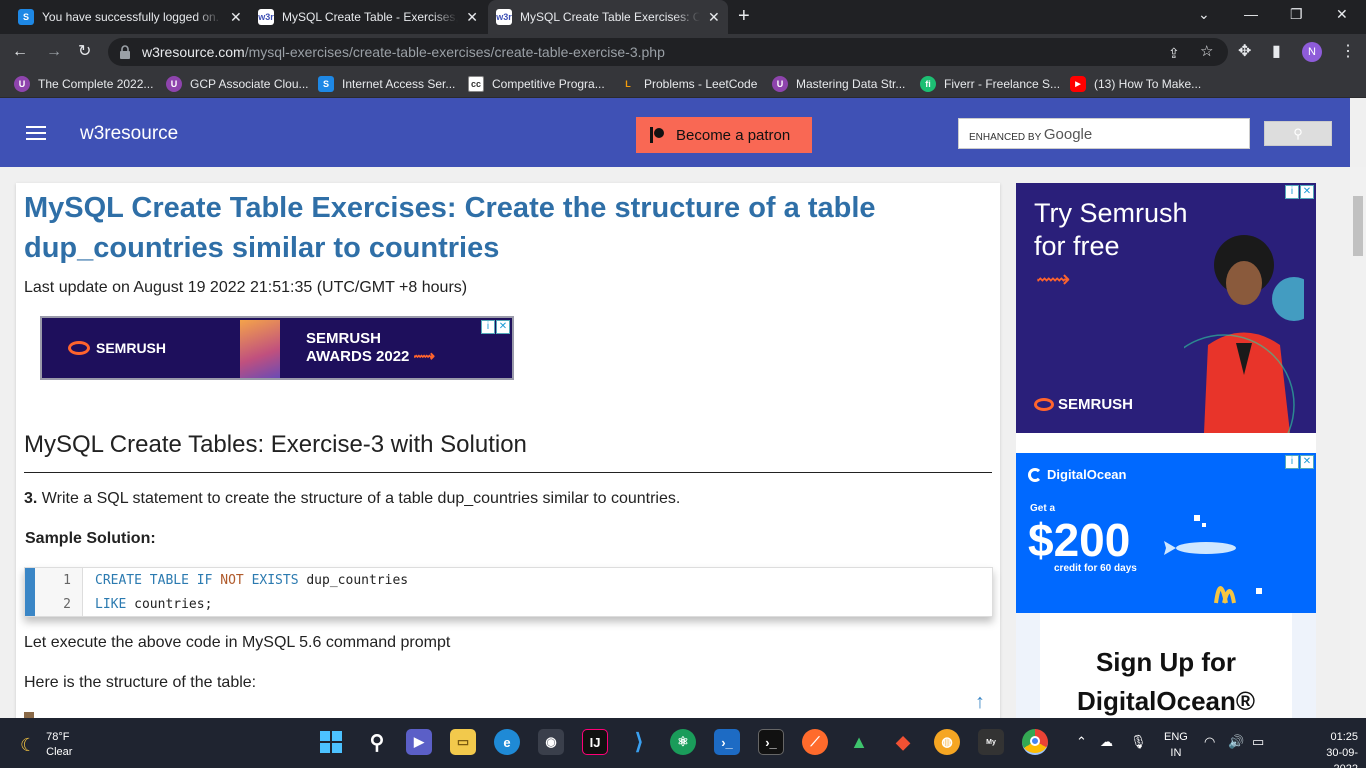  What do you see at coordinates (1081, 742) in the screenshot?
I see `tray-chevron-icon: ⌃` at bounding box center [1081, 742].